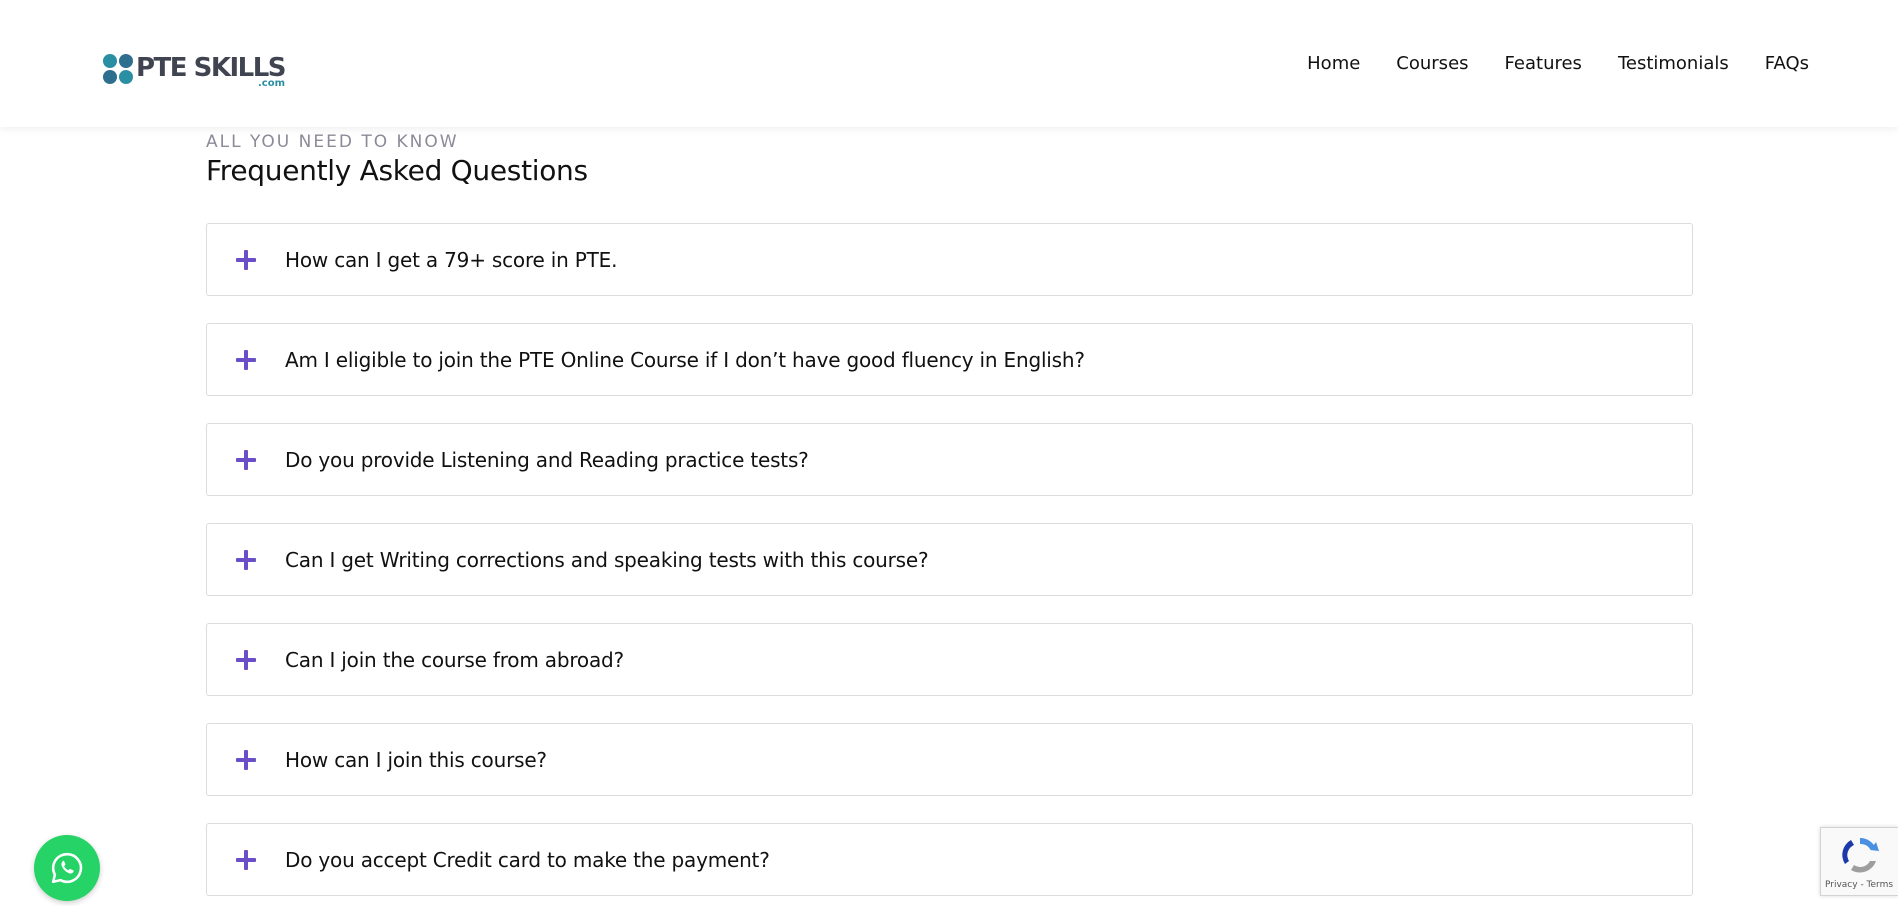 This screenshot has width=1898, height=906. What do you see at coordinates (1860, 855) in the screenshot?
I see `recaptcha-icon` at bounding box center [1860, 855].